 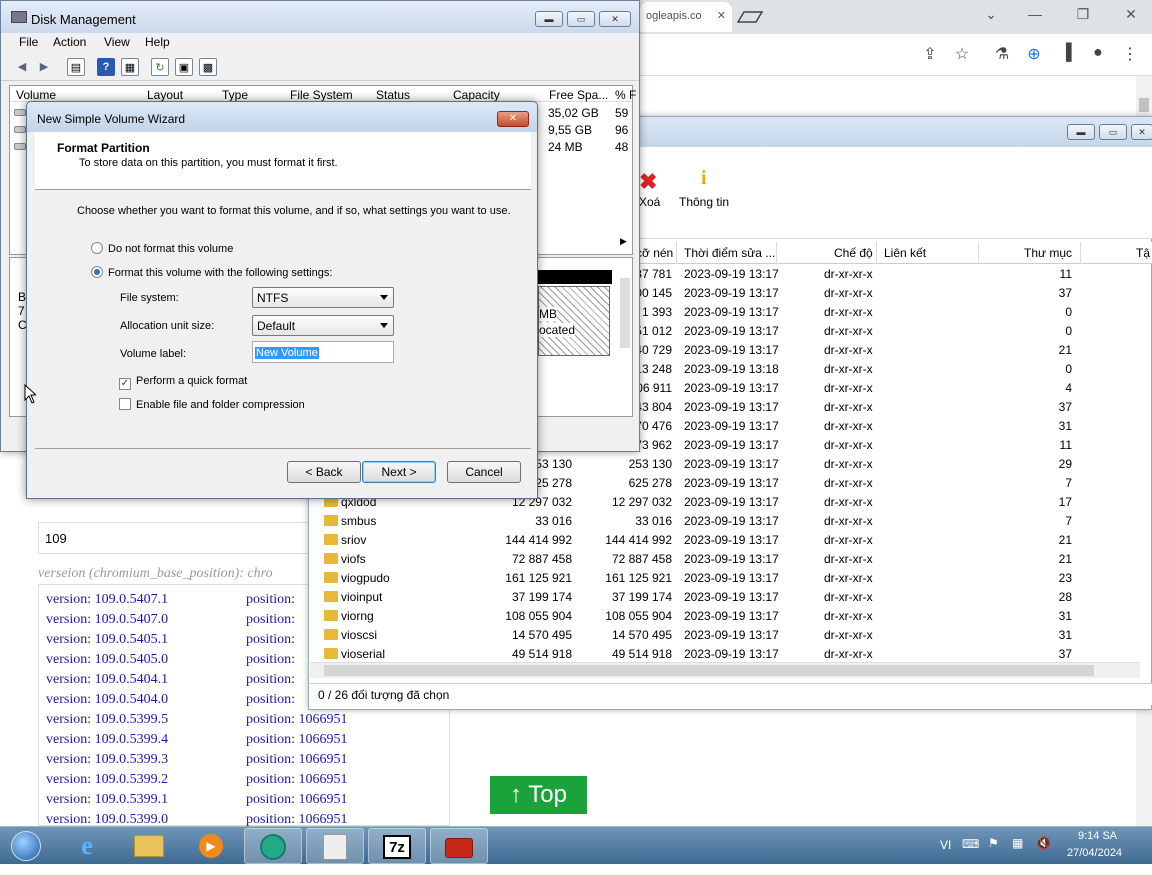 I want to click on media-player-icon: ▶, so click(x=211, y=846).